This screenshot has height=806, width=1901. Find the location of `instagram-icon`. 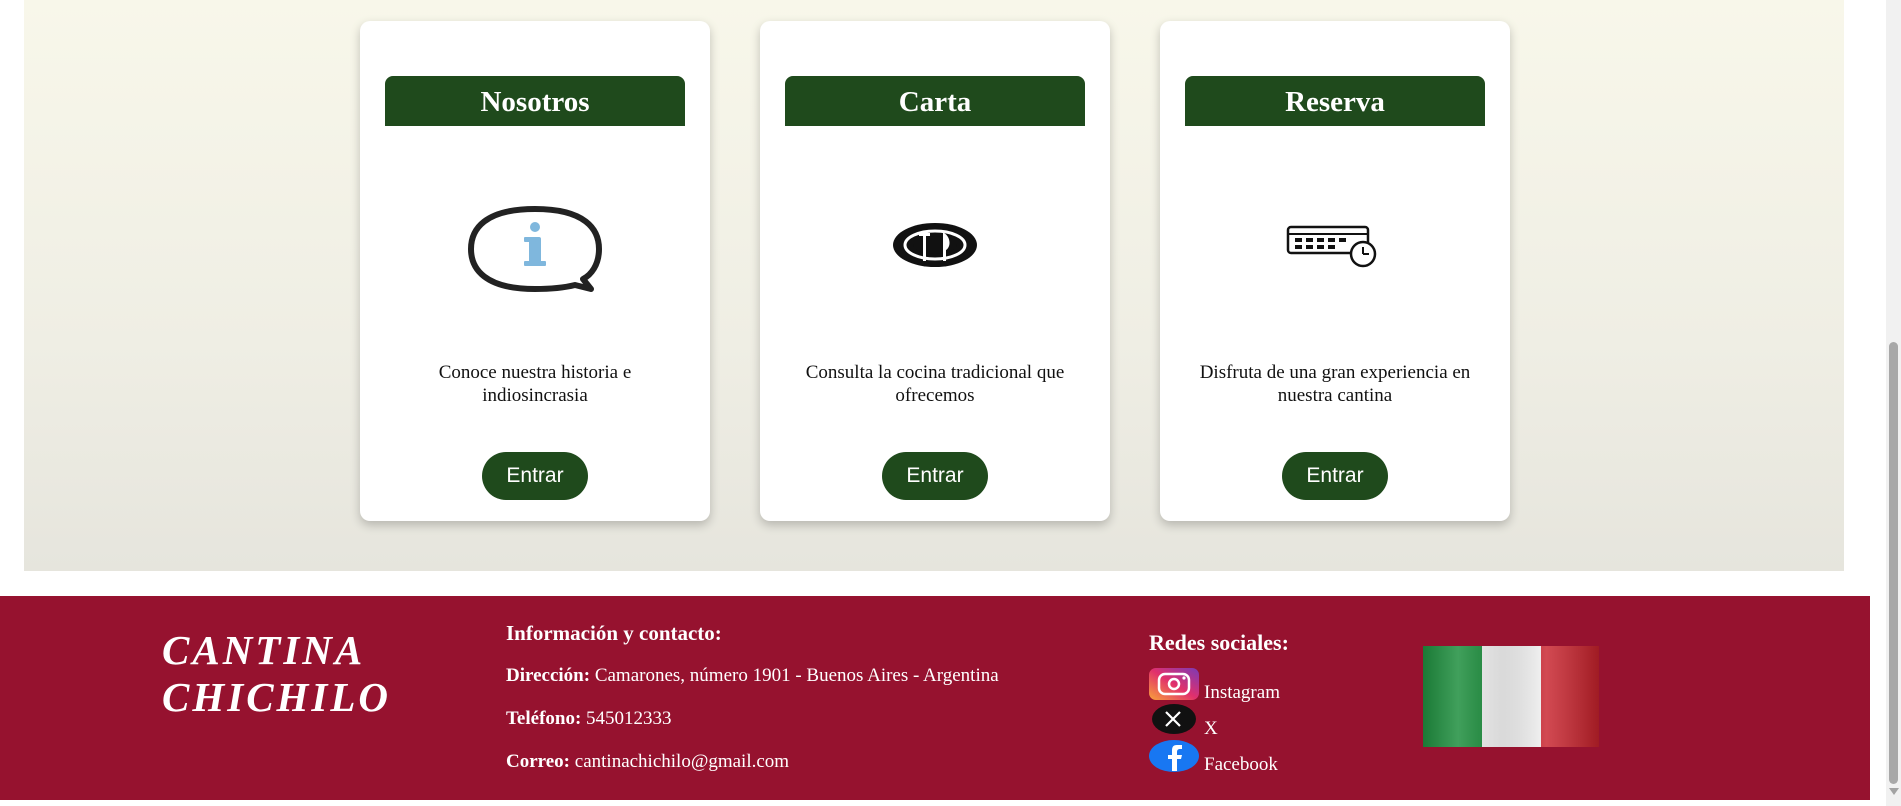

instagram-icon is located at coordinates (1174, 686).